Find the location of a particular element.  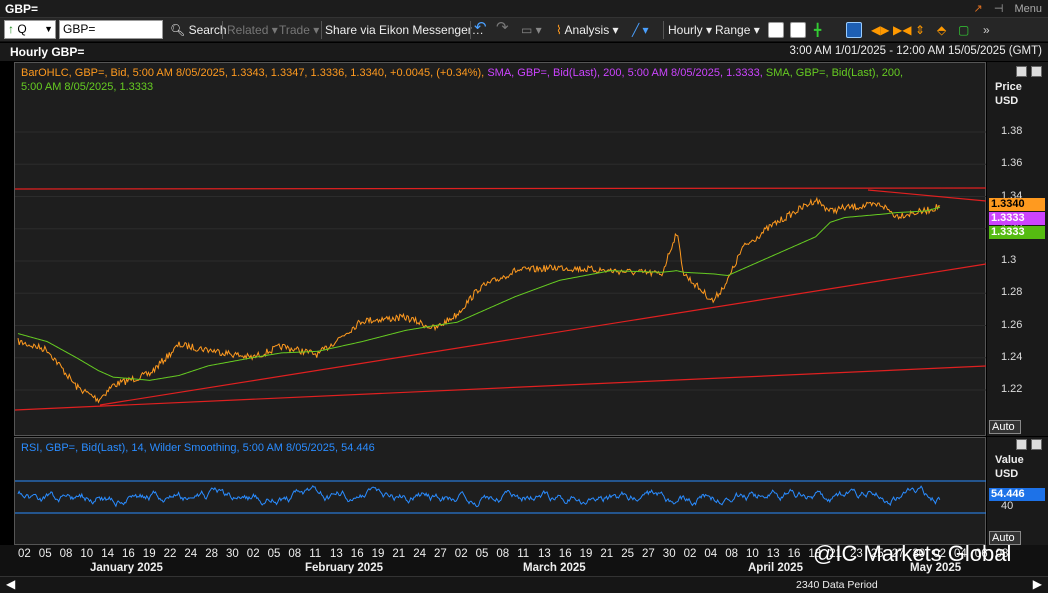

day-tick: 04 is located at coordinates (711, 554).